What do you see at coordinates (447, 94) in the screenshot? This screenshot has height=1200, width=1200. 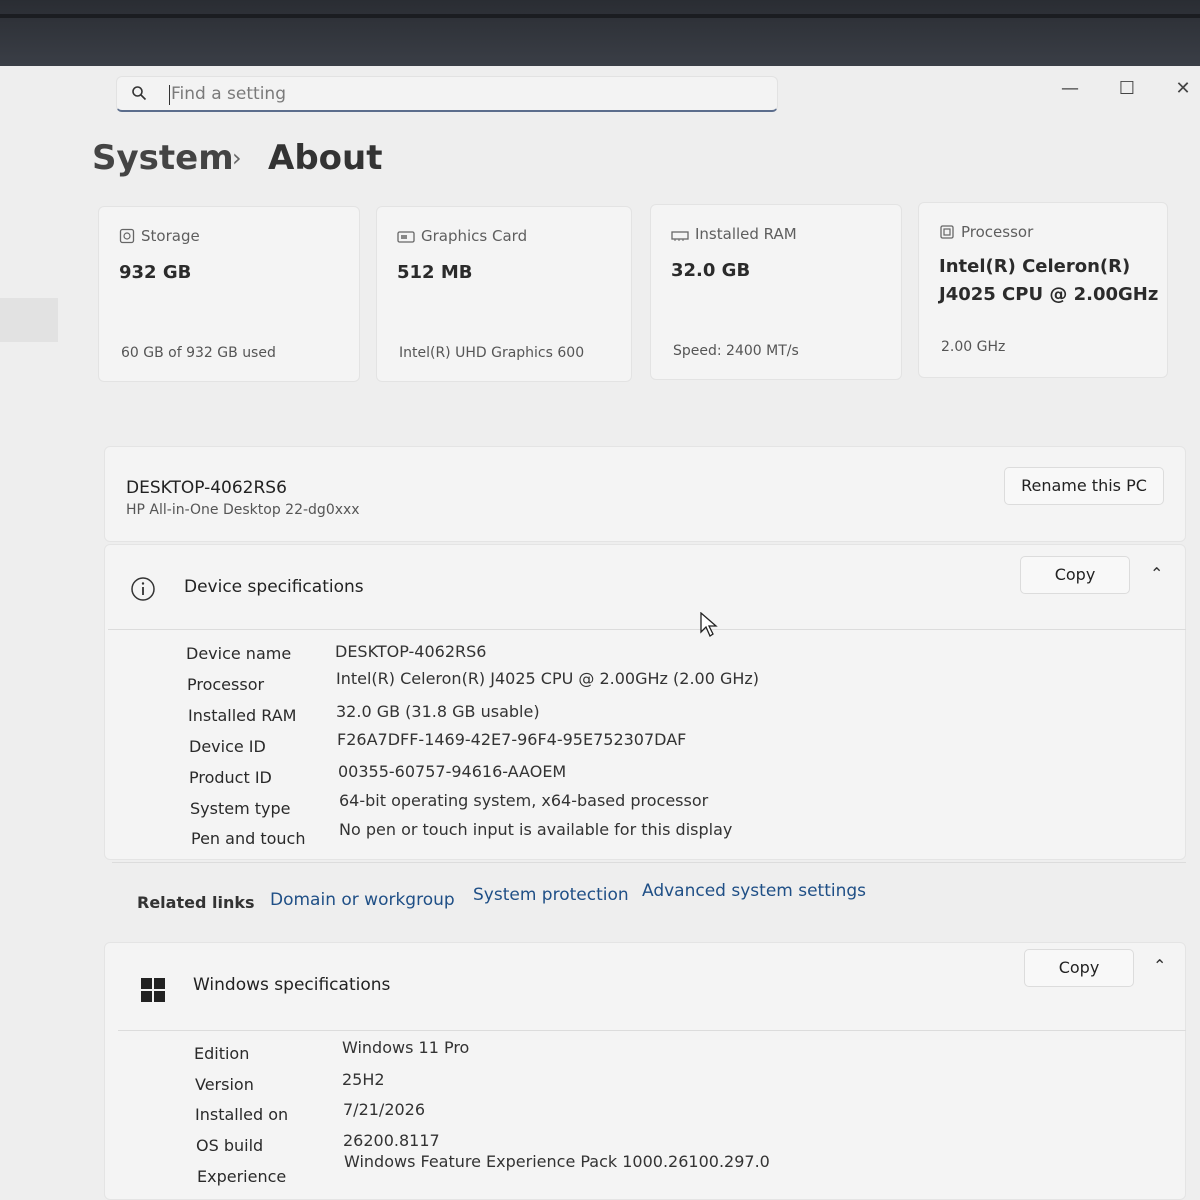 I see `search-box: Find a setting` at bounding box center [447, 94].